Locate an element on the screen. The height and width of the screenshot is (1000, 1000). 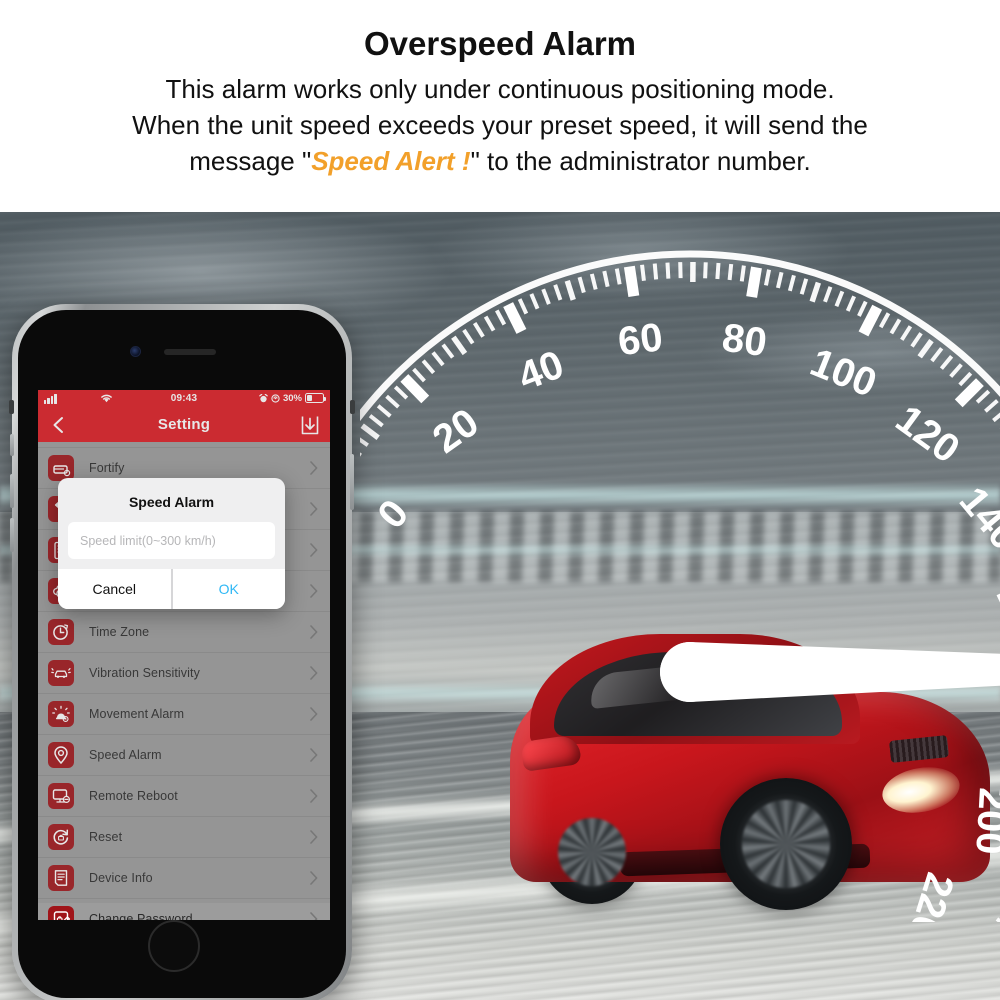
cancel-button: Cancel is located at coordinates (114, 589).